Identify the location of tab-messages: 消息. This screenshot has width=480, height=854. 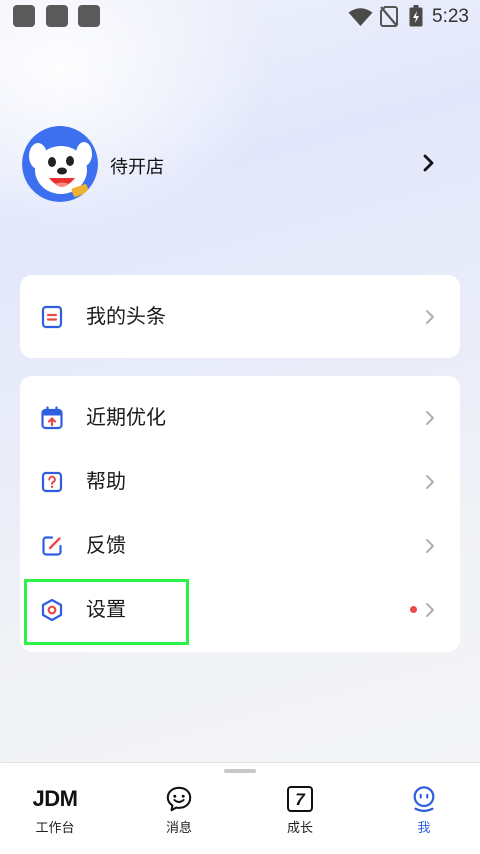
(179, 808).